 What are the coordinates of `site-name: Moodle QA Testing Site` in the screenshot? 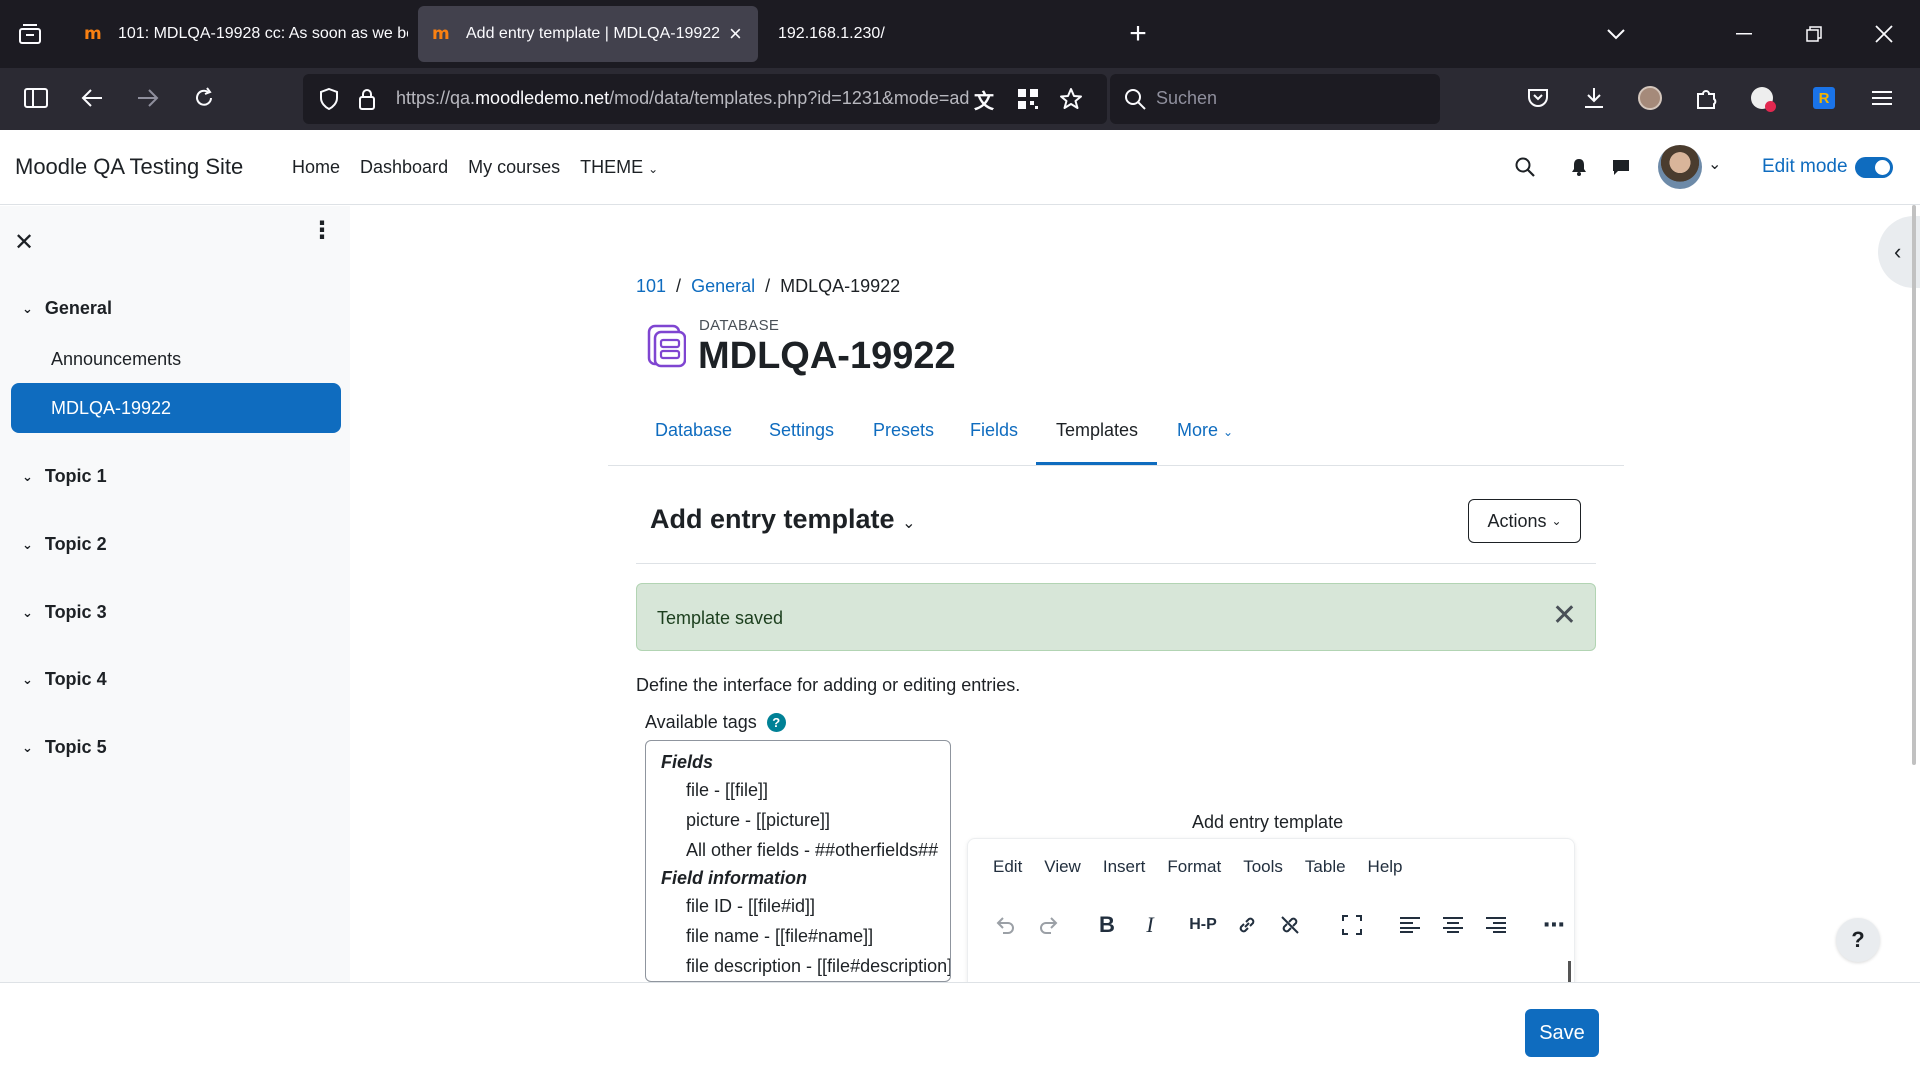 It's located at (129, 167).